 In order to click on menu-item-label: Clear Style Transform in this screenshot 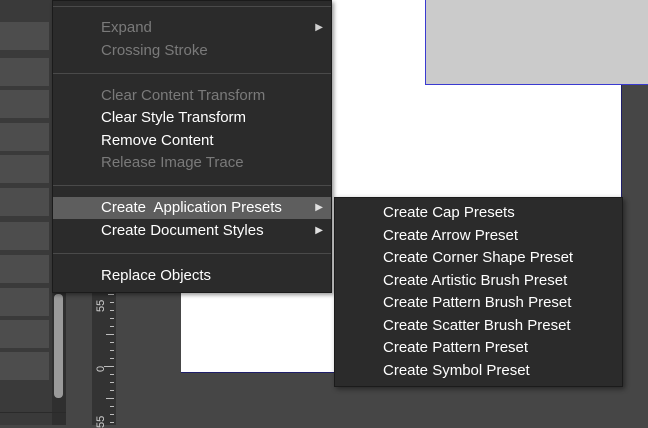, I will do `click(174, 117)`.